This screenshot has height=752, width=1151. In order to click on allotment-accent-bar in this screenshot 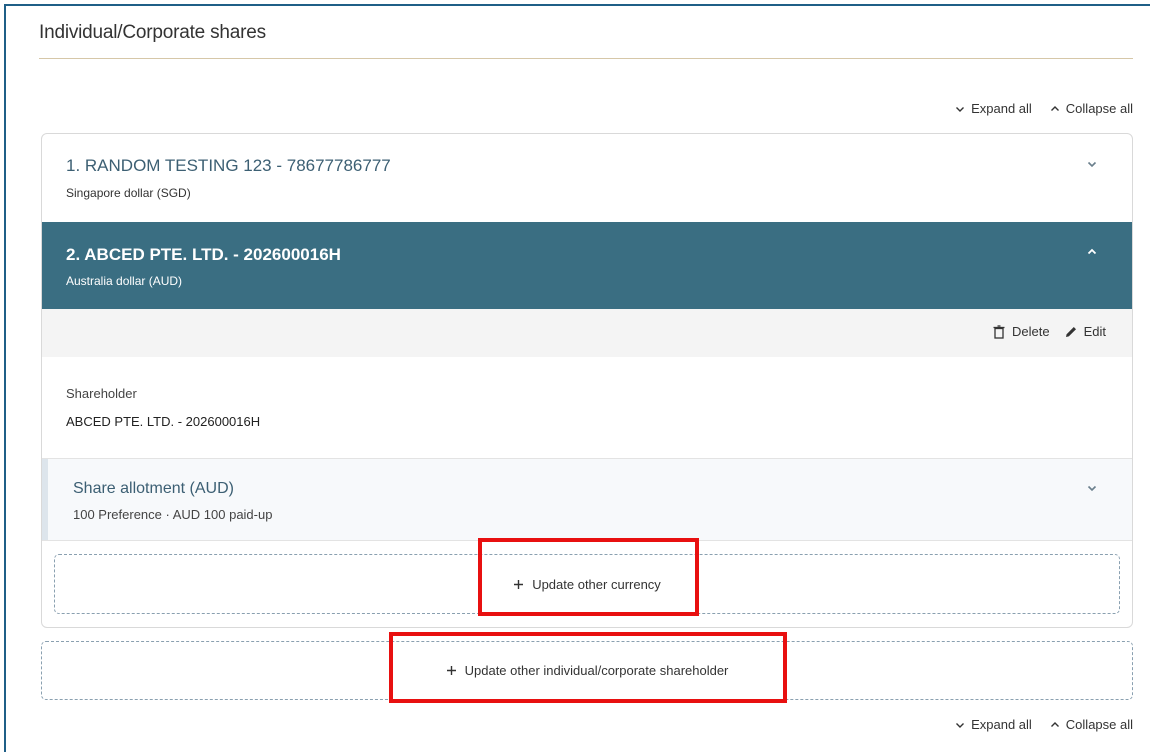, I will do `click(45, 499)`.